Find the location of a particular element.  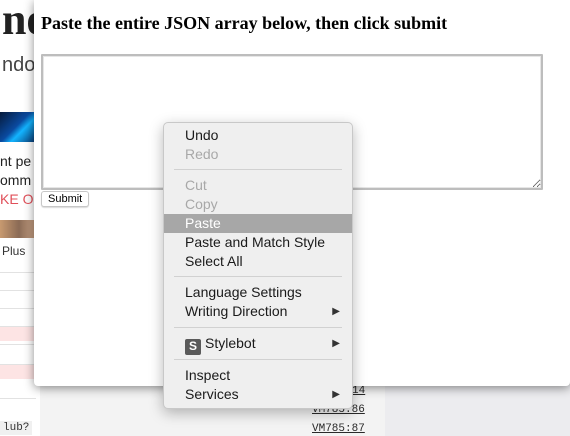

menu-item-label: Services is located at coordinates (212, 394).